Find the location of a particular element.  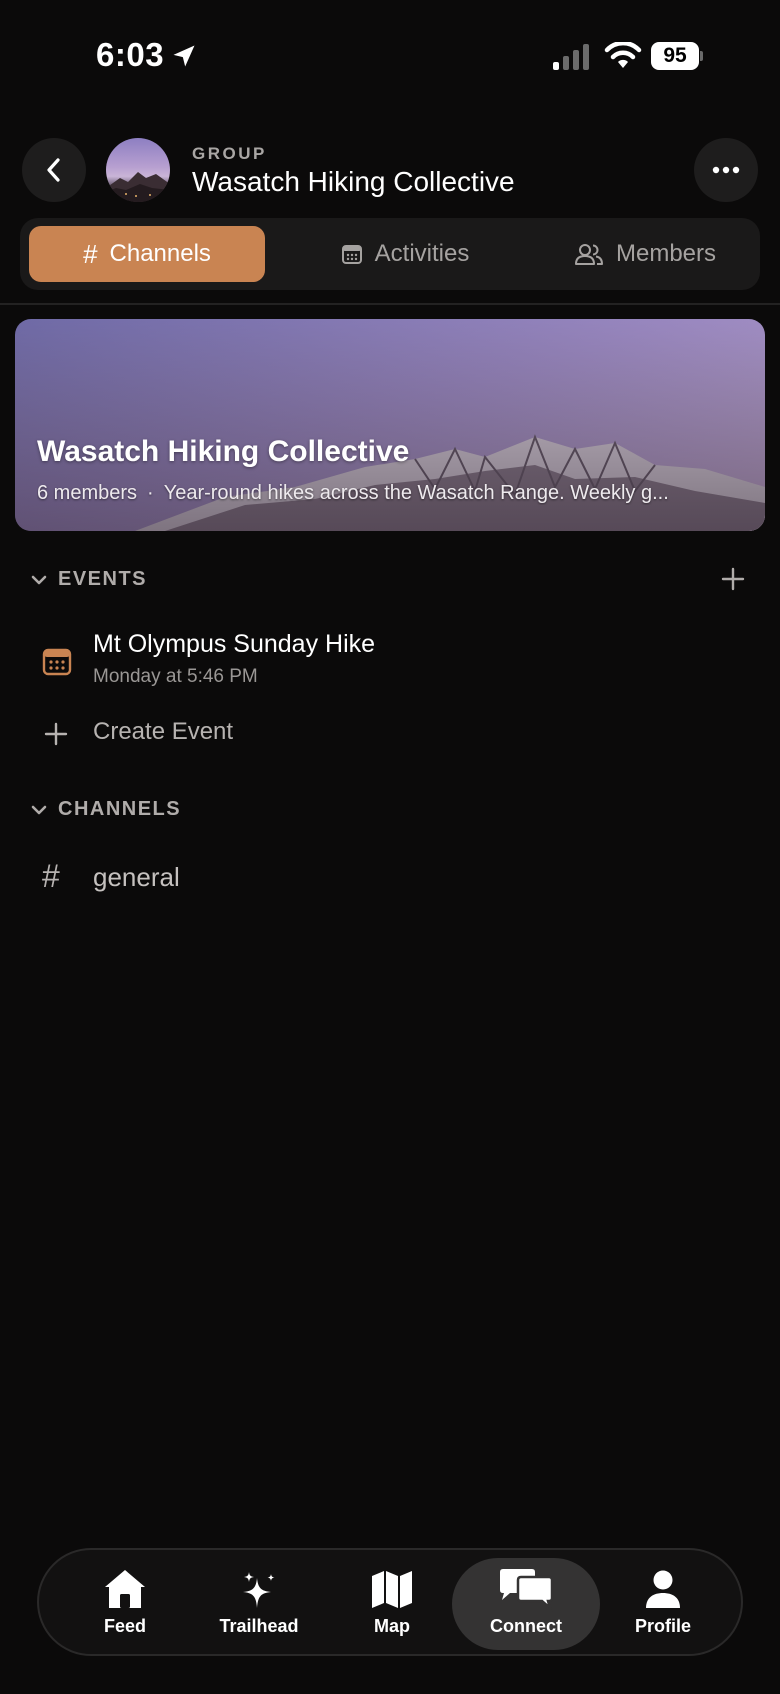

tab-label: Activities is located at coordinates (422, 253).